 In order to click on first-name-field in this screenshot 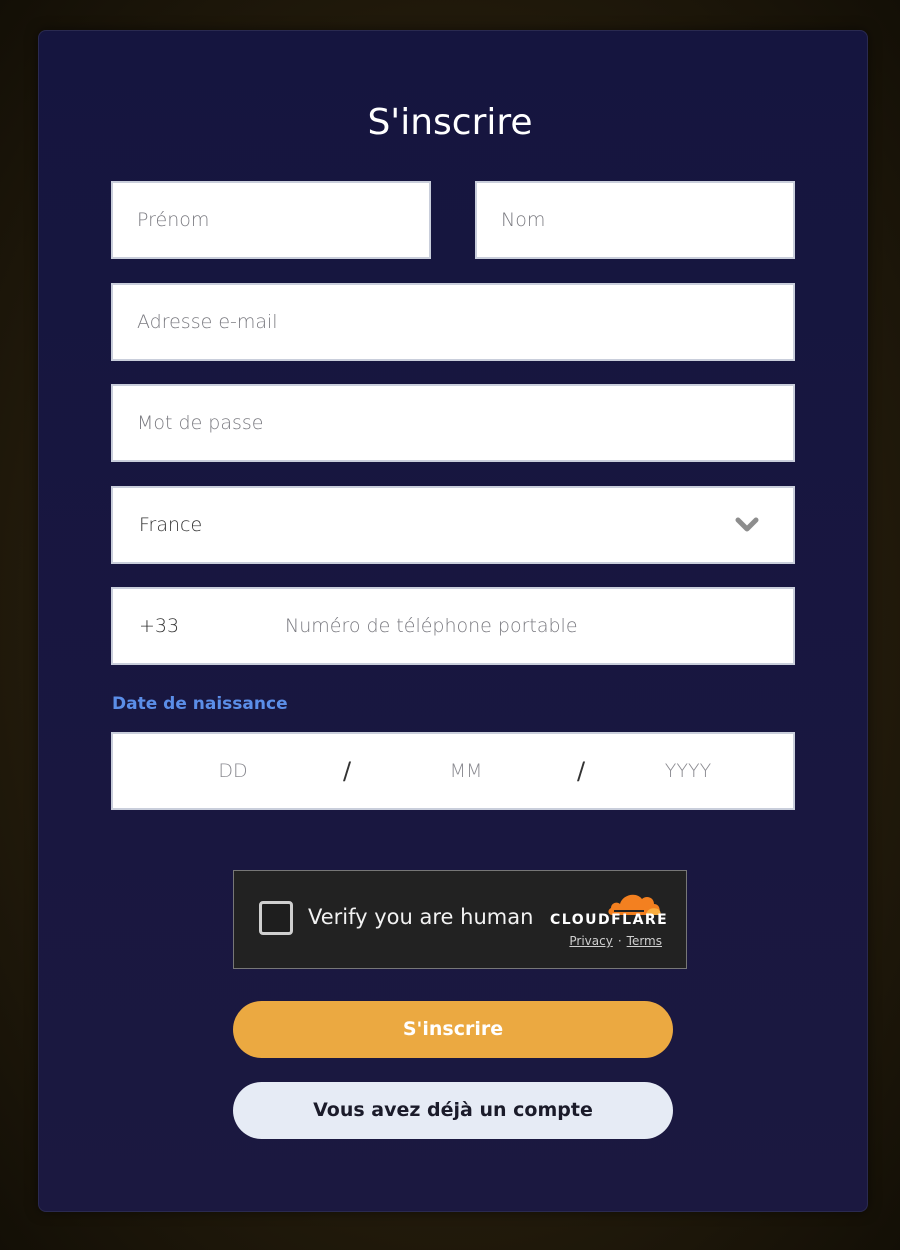, I will do `click(271, 220)`.